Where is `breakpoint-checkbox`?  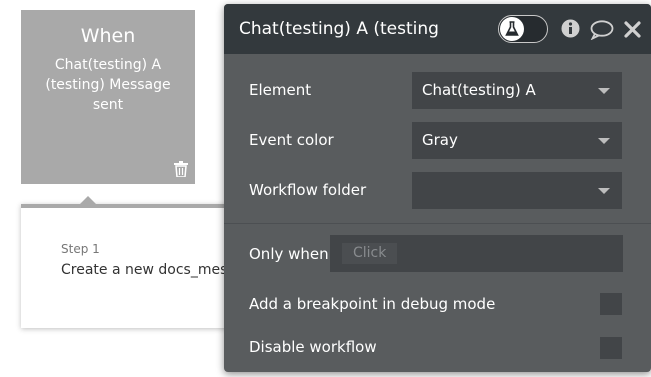 breakpoint-checkbox is located at coordinates (611, 304).